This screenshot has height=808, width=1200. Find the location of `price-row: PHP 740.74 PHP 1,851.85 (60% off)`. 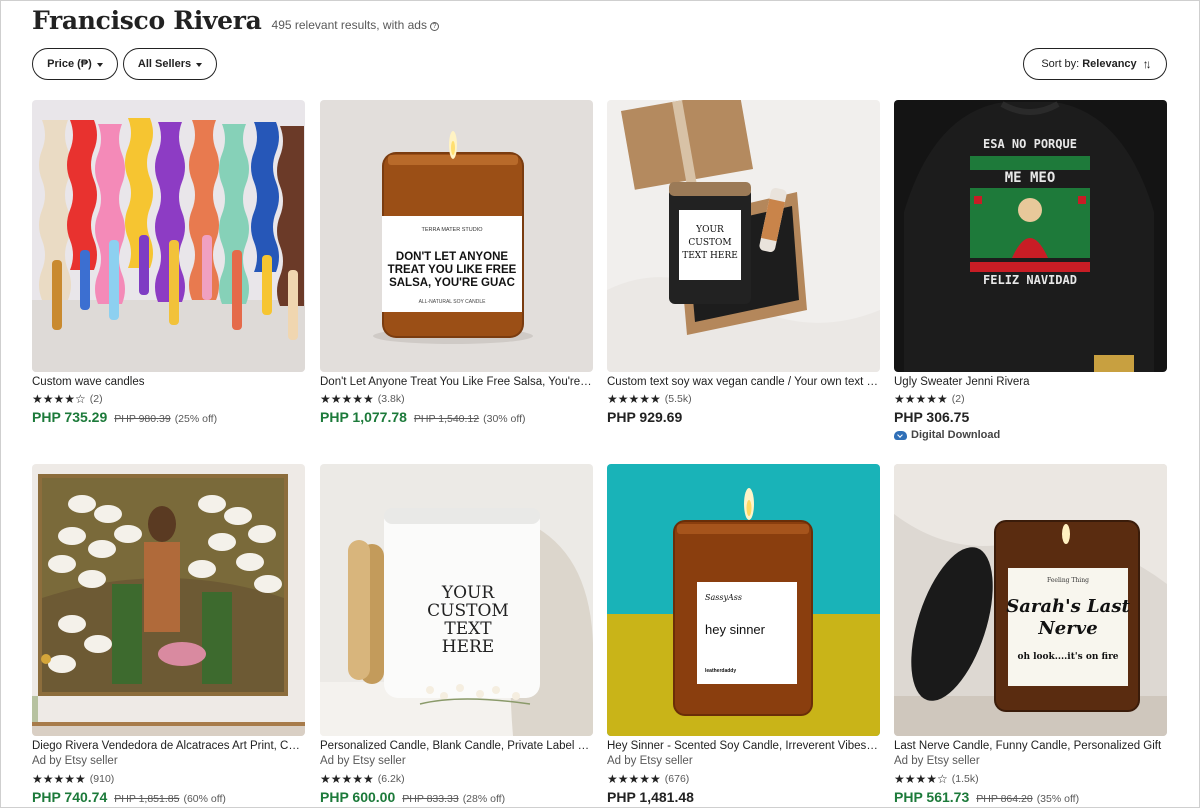

price-row: PHP 740.74 PHP 1,851.85 (60% off) is located at coordinates (168, 797).